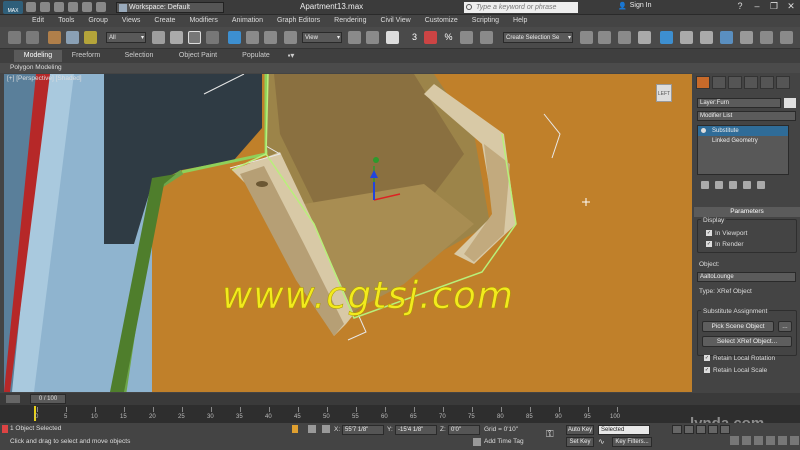  What do you see at coordinates (504, 441) in the screenshot?
I see `add-time-tag-button: Add Time Tag` at bounding box center [504, 441].